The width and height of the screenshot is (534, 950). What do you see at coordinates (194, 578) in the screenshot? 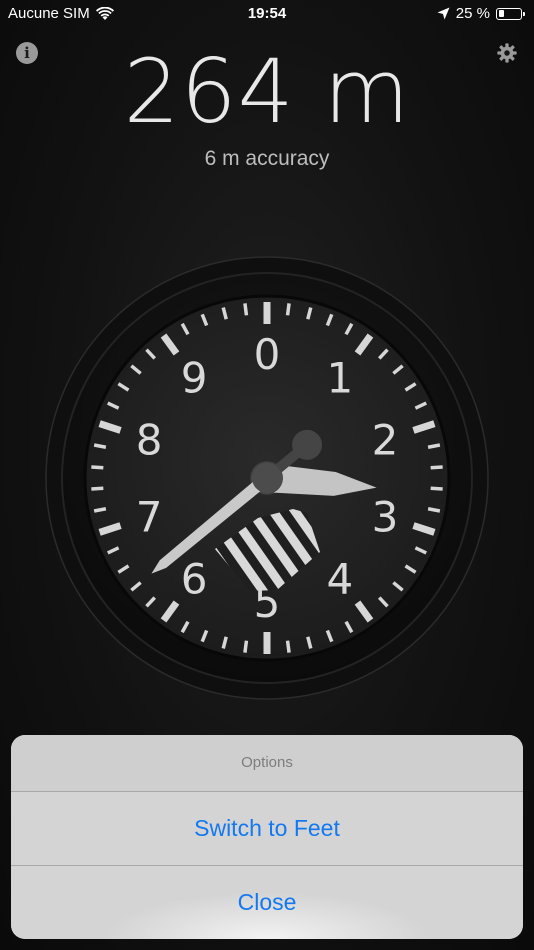
I see `dial-number-6: 6` at bounding box center [194, 578].